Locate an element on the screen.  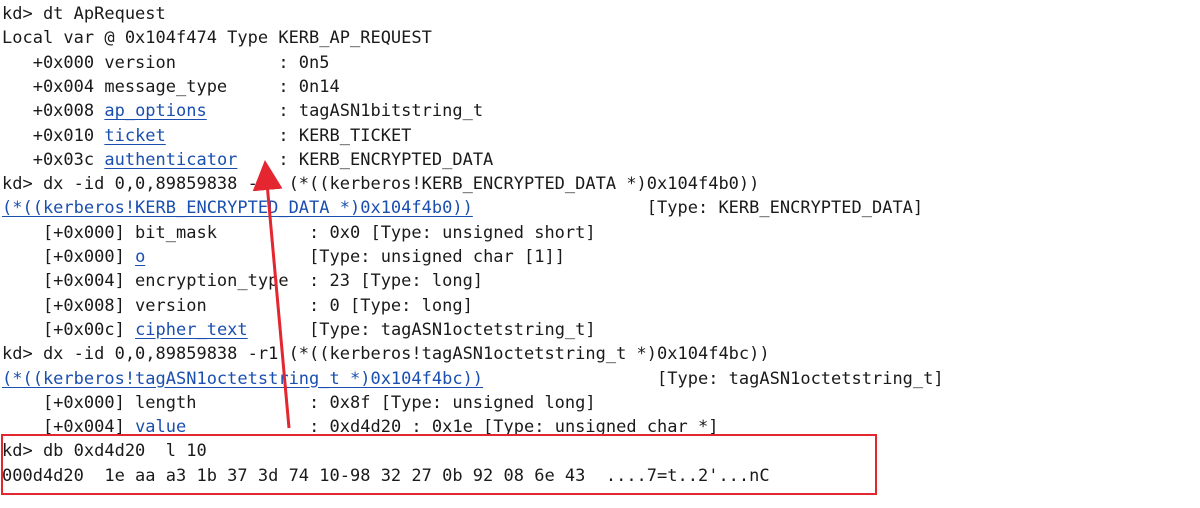
console-text: [Type: KERB_ENCRYPTED_DATA] is located at coordinates (698, 208).